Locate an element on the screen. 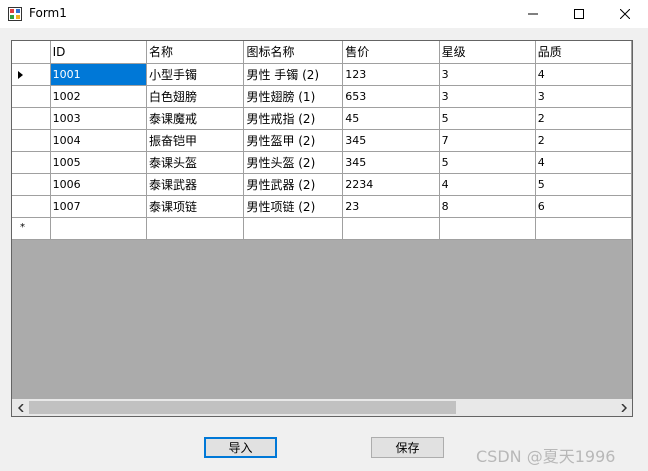 Image resolution: width=648 pixels, height=471 pixels. cell-id: 1006 is located at coordinates (98, 184).